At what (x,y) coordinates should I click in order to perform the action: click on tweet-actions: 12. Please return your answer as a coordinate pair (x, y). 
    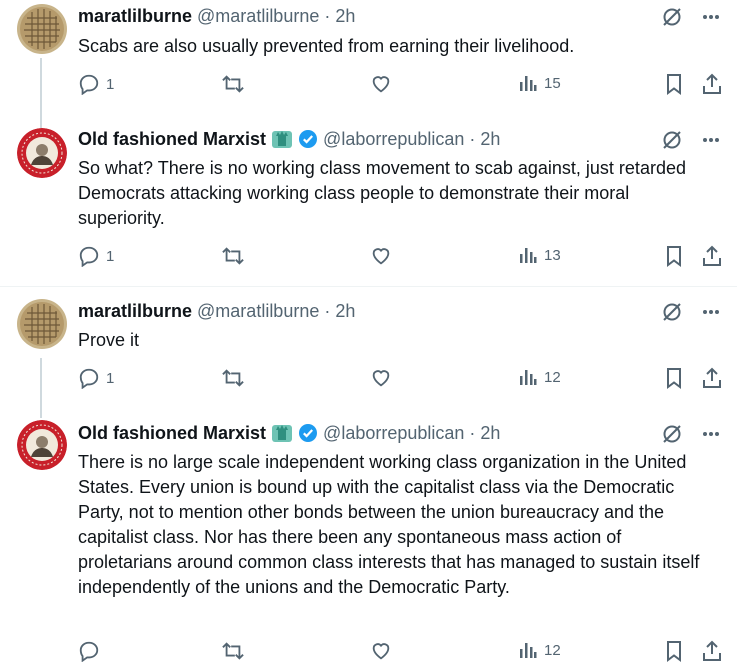
    Looking at the image, I should click on (368, 653).